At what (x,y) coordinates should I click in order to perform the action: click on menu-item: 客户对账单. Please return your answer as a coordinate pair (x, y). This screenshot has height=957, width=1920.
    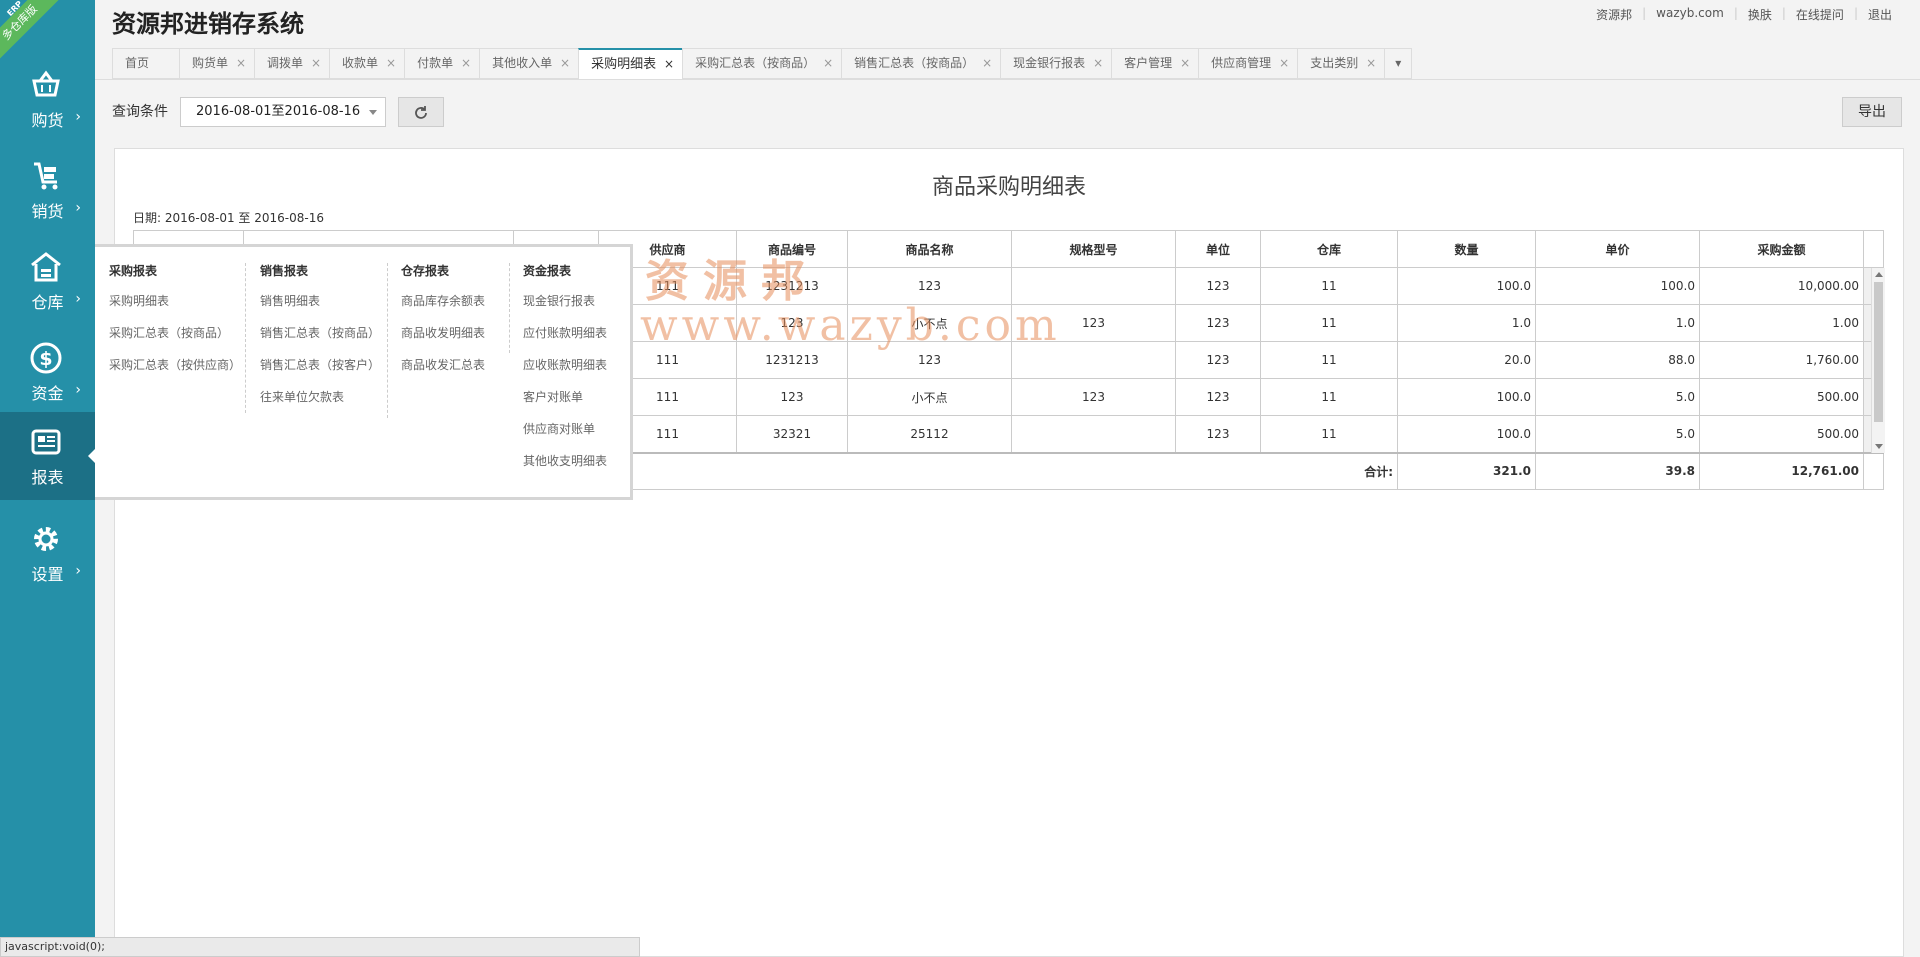
    Looking at the image, I should click on (565, 403).